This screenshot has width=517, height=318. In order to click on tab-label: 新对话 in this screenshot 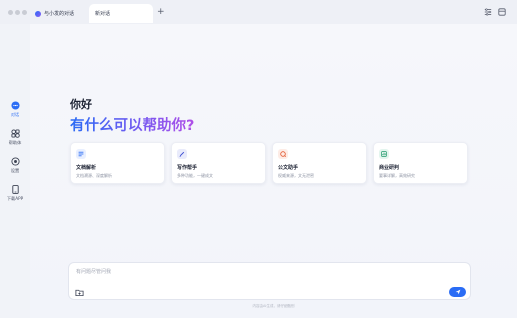, I will do `click(103, 14)`.